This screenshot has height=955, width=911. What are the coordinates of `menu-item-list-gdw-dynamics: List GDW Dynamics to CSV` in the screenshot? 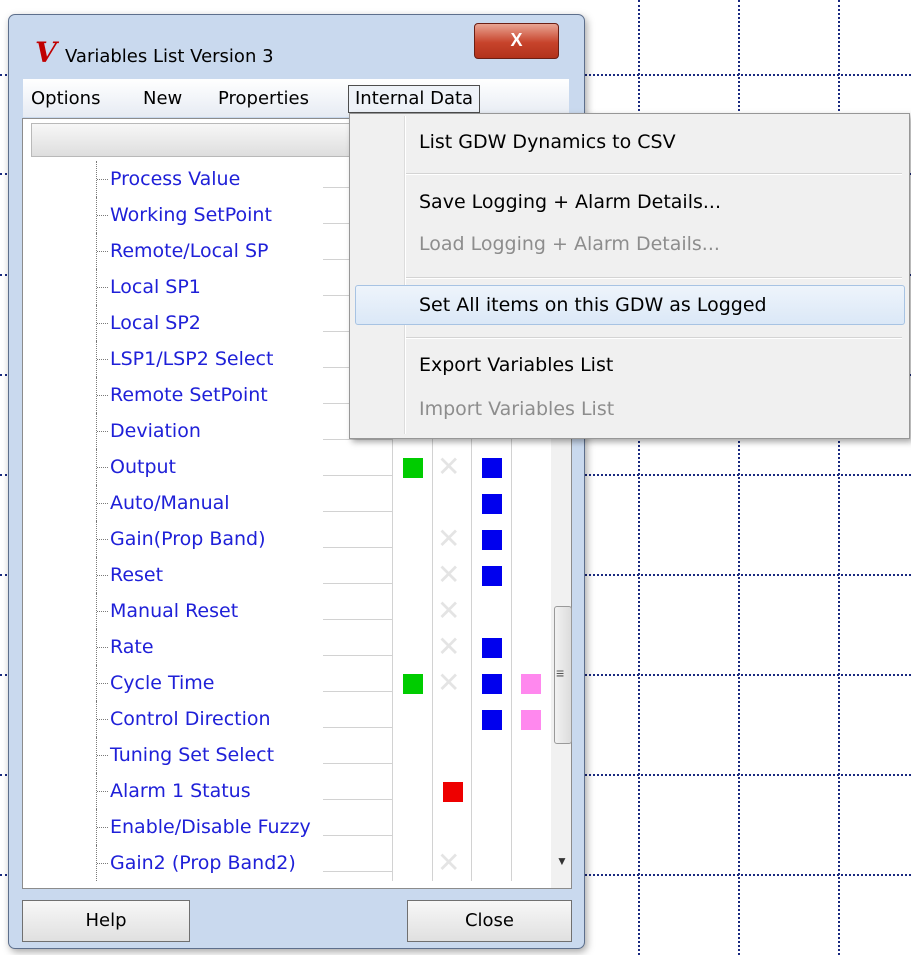 It's located at (547, 142).